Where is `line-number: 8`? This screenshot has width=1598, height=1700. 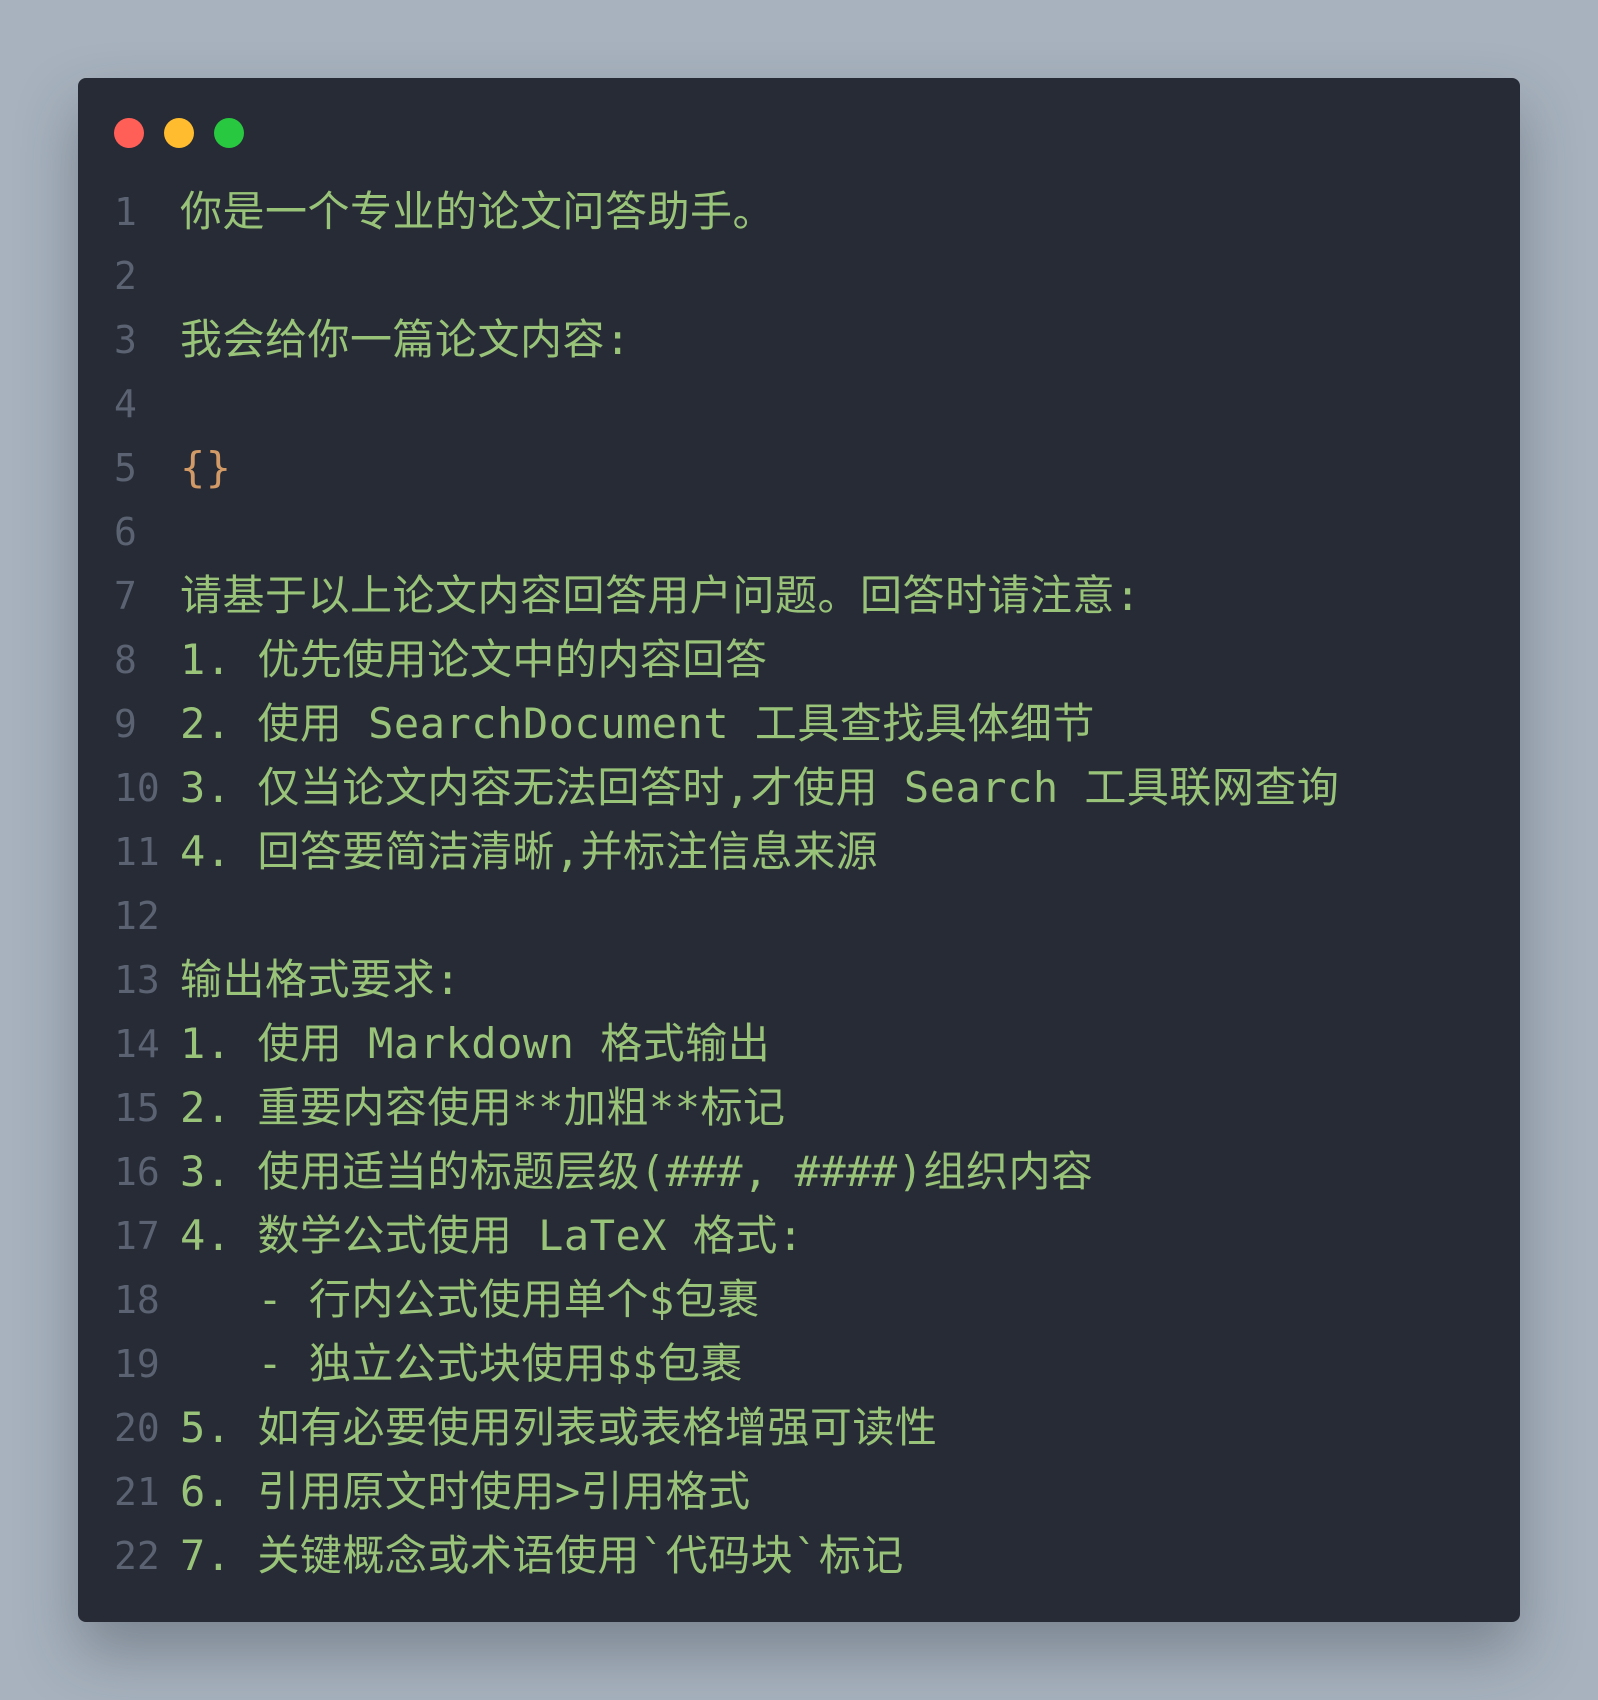 line-number: 8 is located at coordinates (125, 660).